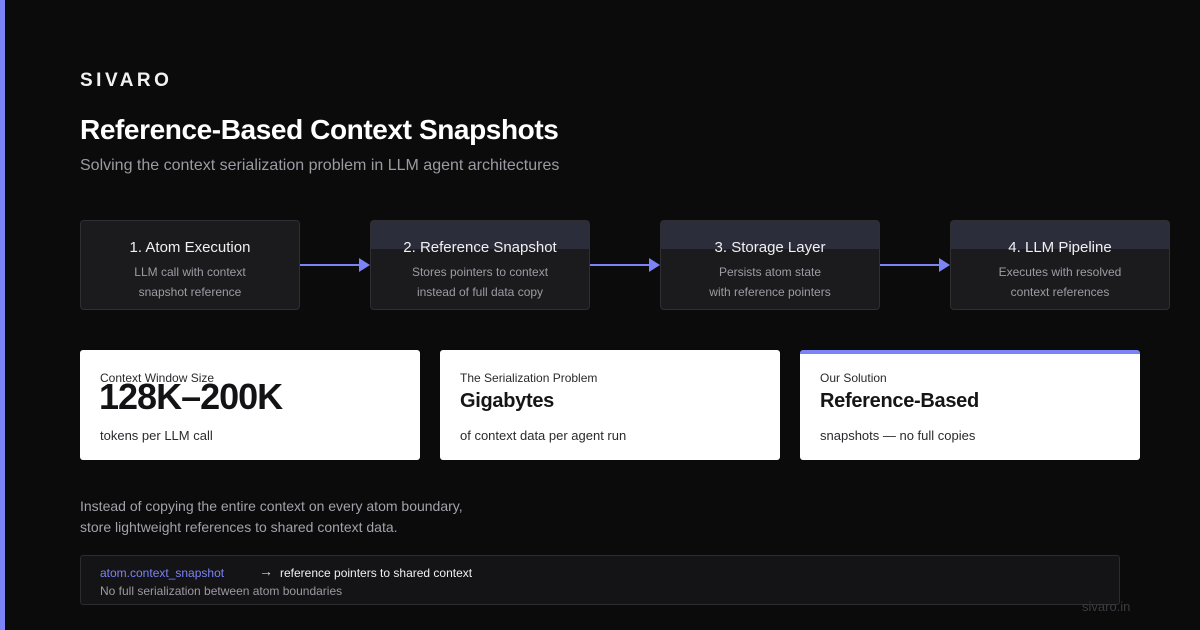 The image size is (1200, 630). What do you see at coordinates (1060, 292) in the screenshot?
I see `step-desc-line: context references` at bounding box center [1060, 292].